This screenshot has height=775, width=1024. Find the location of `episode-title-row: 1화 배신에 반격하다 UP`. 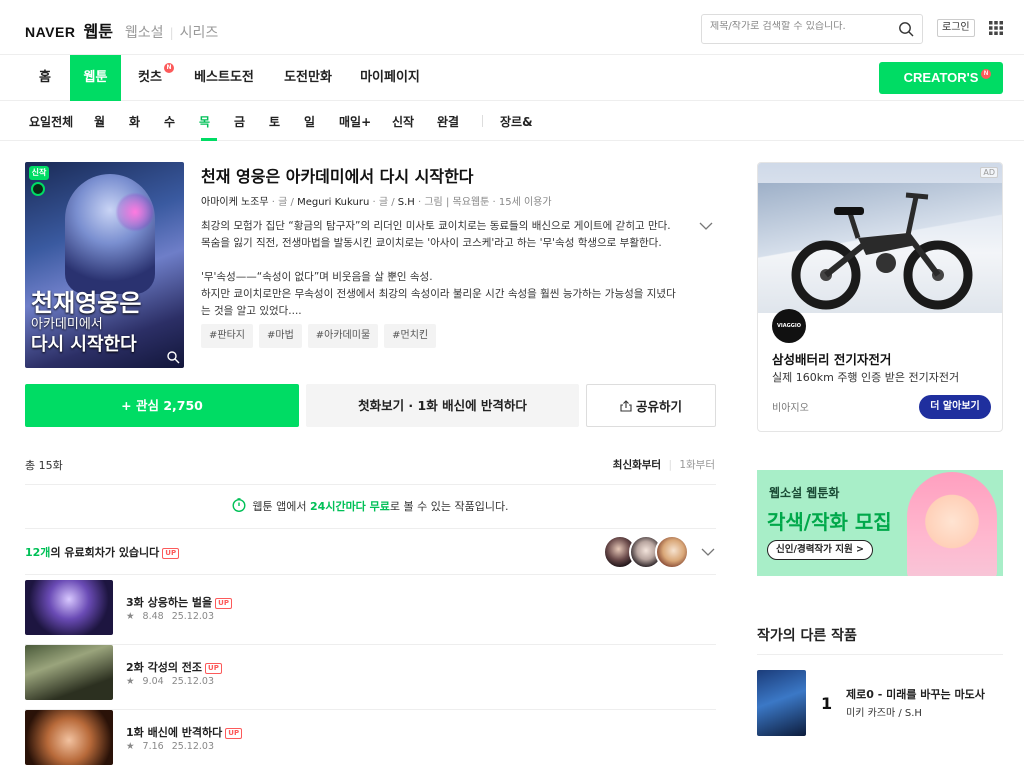

episode-title-row: 1화 배신에 반격하다 UP is located at coordinates (184, 732).